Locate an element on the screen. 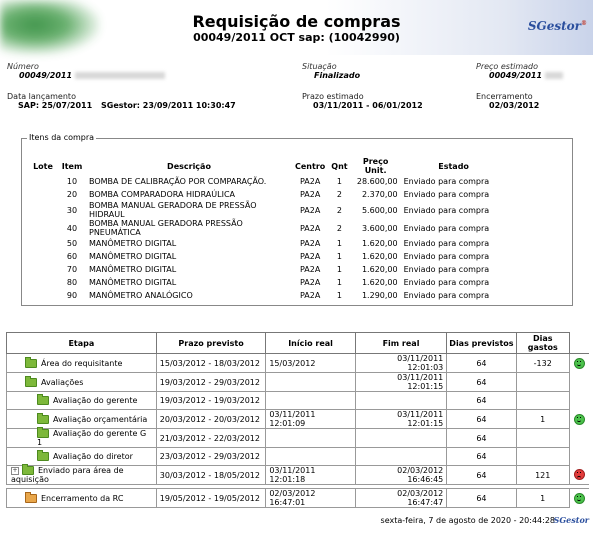 The image size is (593, 533). stage-name: Área do requisitante is located at coordinates (82, 363).